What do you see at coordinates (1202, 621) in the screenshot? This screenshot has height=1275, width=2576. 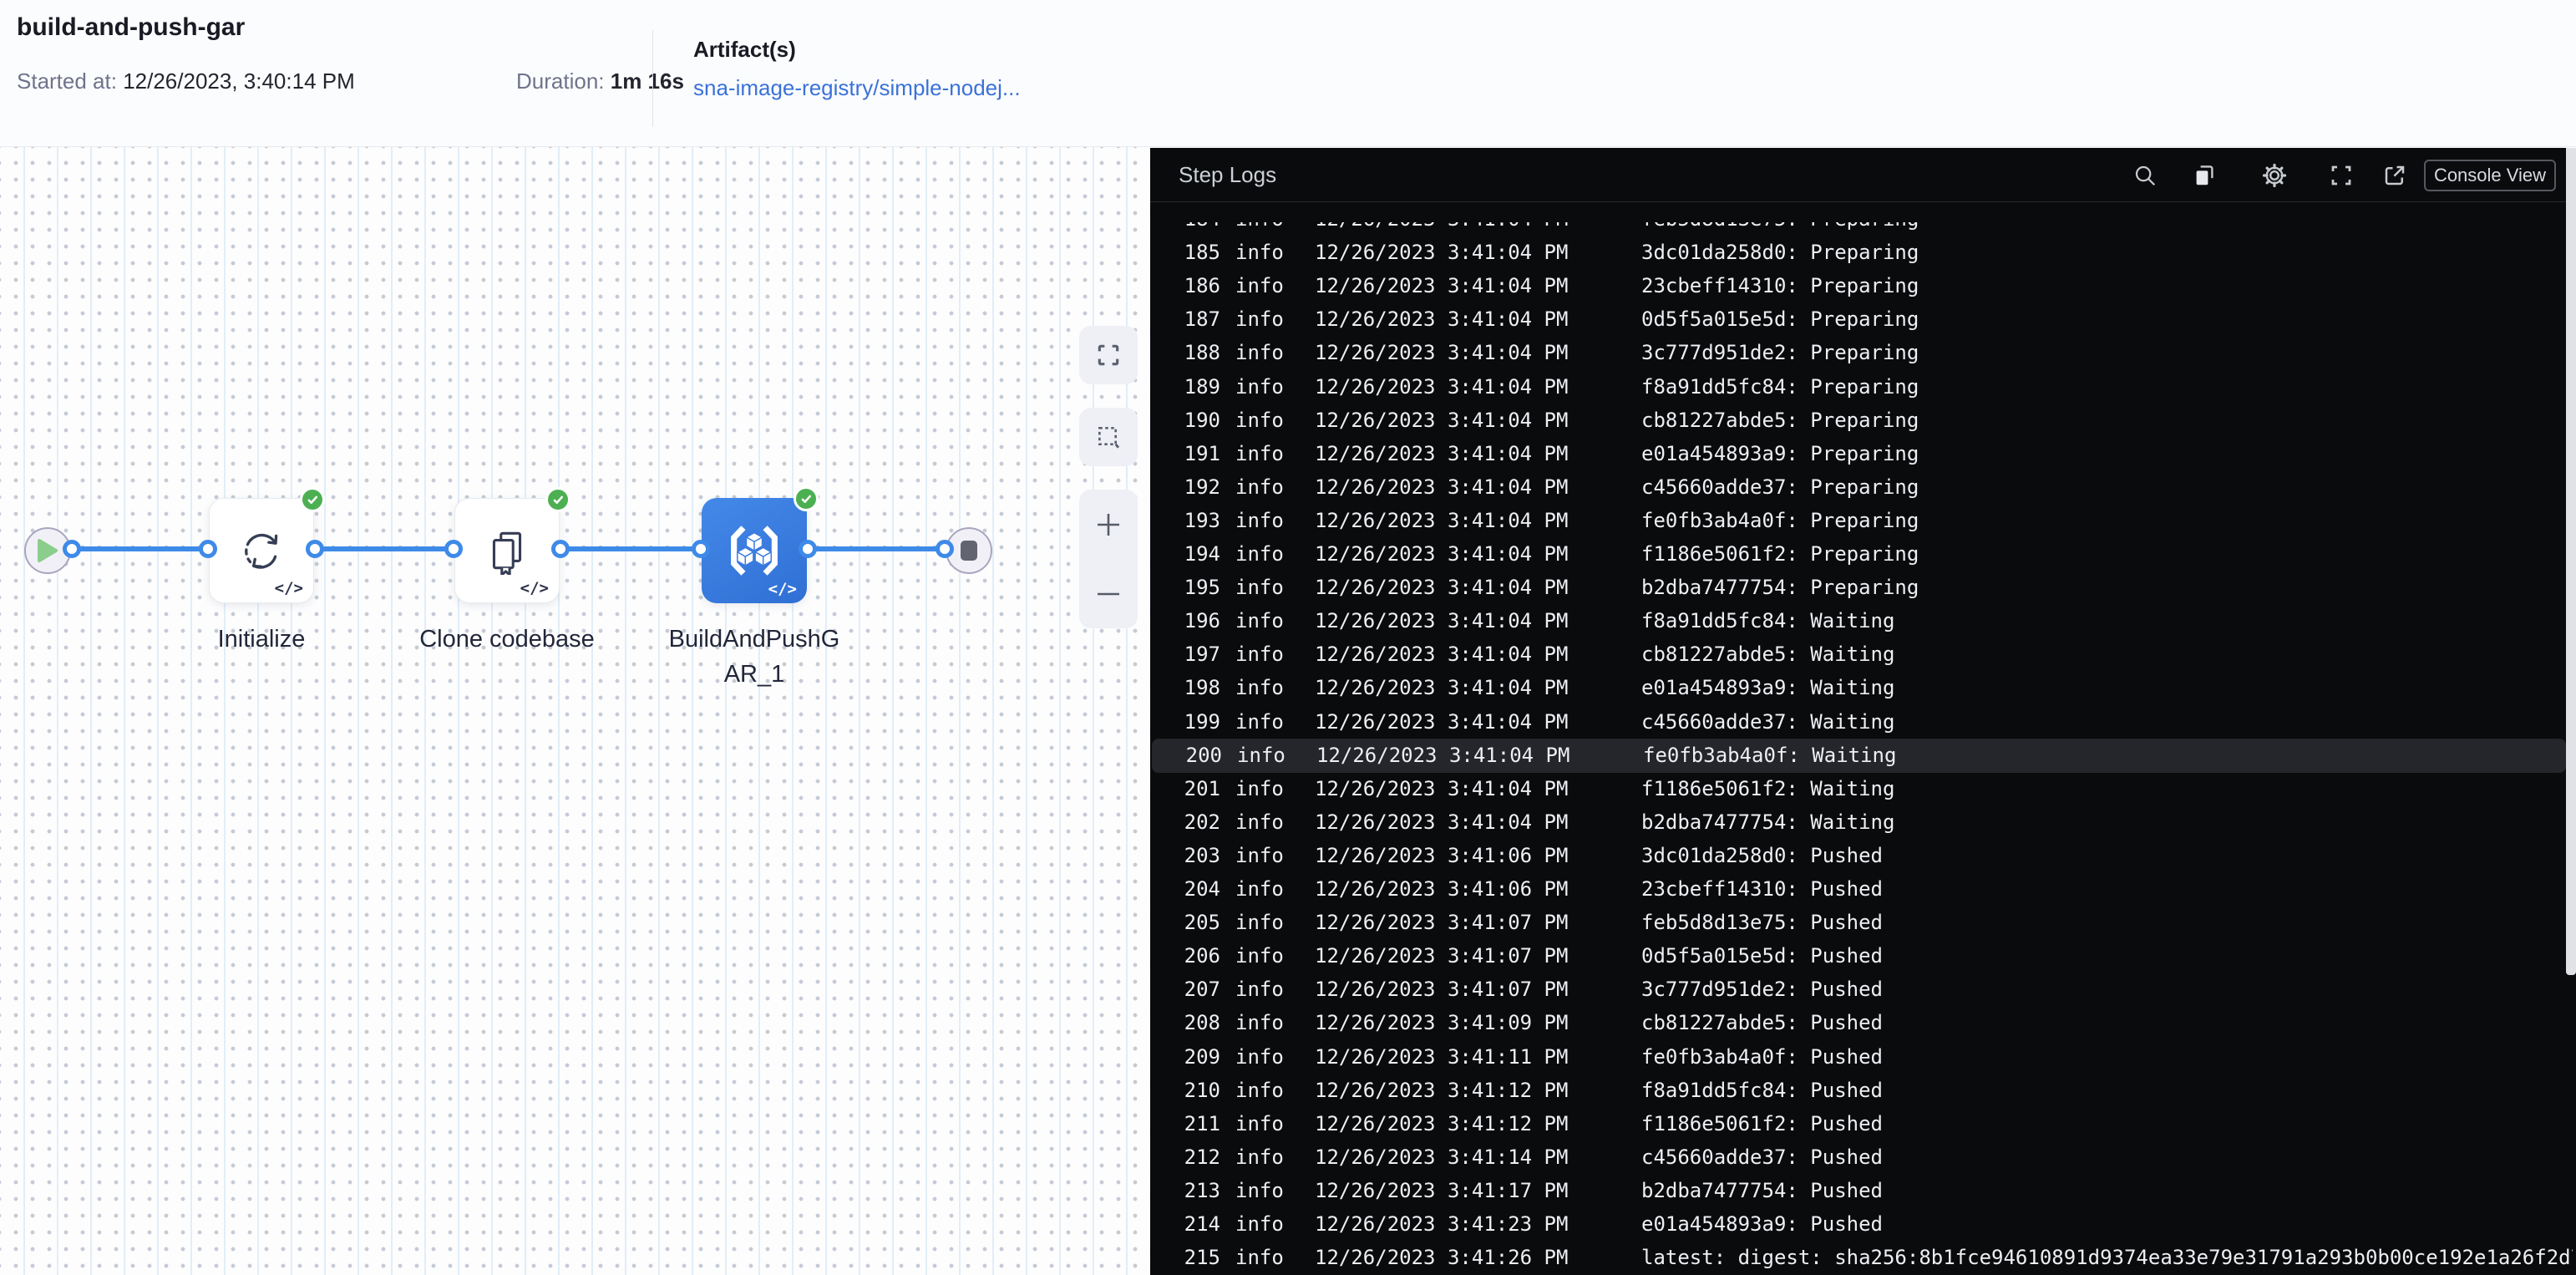 I see `log-line-number: 196` at bounding box center [1202, 621].